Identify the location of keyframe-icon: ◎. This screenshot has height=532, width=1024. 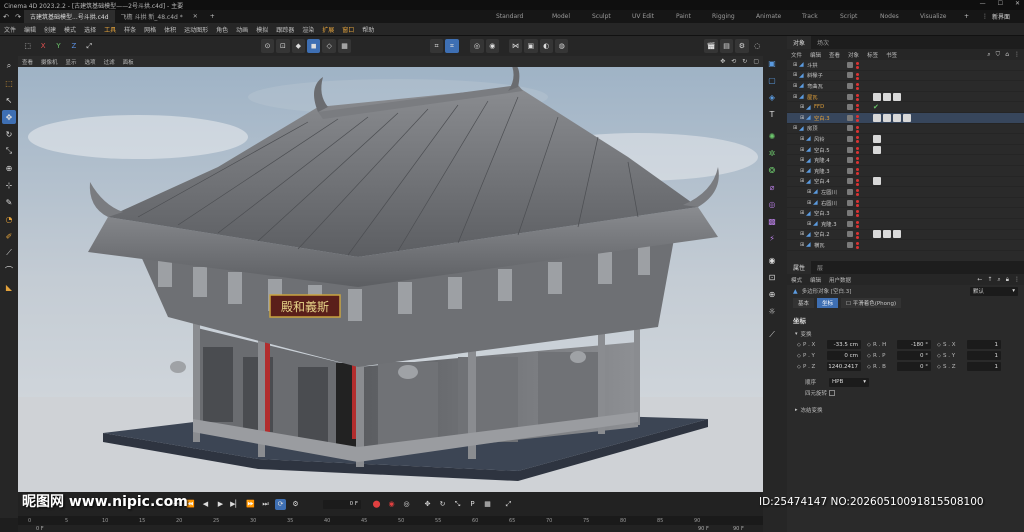
(406, 504).